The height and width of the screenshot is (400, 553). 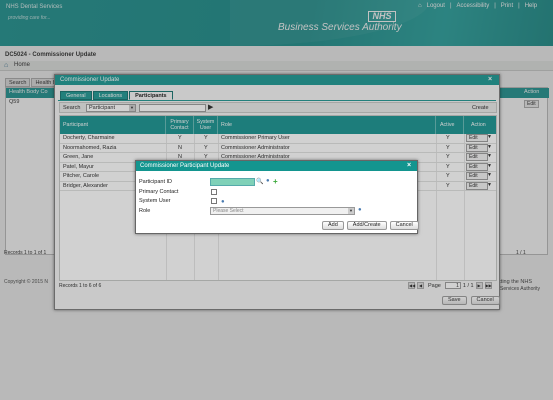 I want to click on role-select: Please Select ▼, so click(x=282, y=211).